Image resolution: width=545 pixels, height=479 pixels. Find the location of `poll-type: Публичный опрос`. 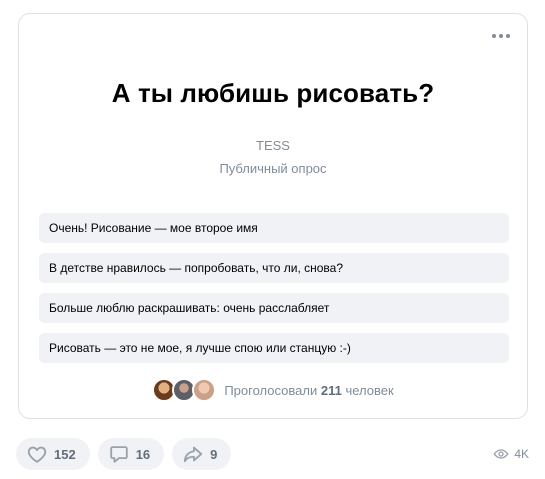

poll-type: Публичный опрос is located at coordinates (273, 168).